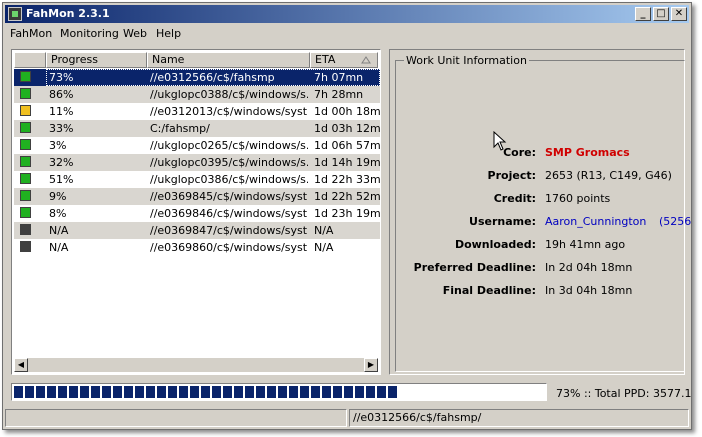  Describe the element at coordinates (347, 196) in the screenshot. I see `row-eta: 1d 22h 52mn` at that location.